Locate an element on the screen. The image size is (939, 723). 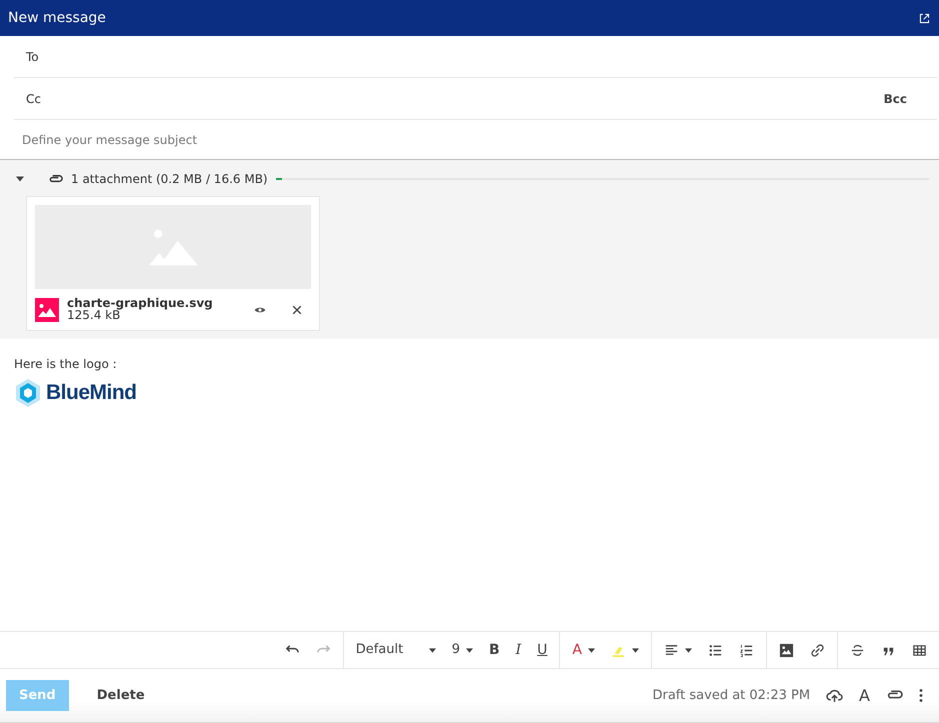
recipient-label: To is located at coordinates (32, 57).